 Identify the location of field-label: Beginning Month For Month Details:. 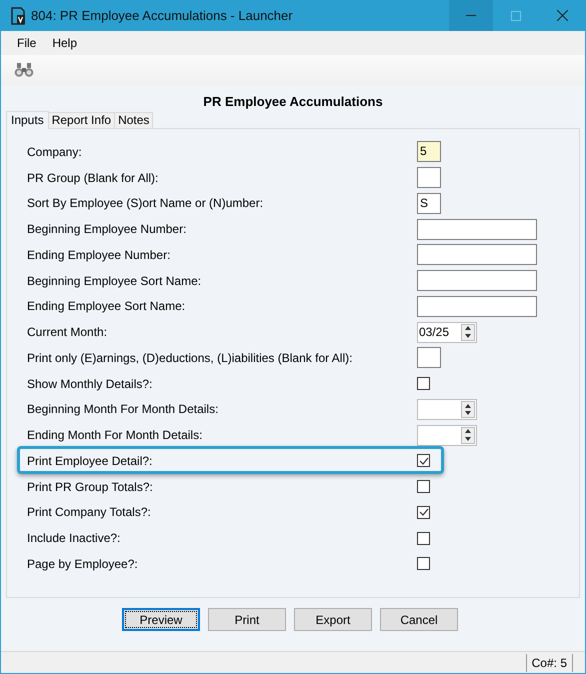
(122, 409).